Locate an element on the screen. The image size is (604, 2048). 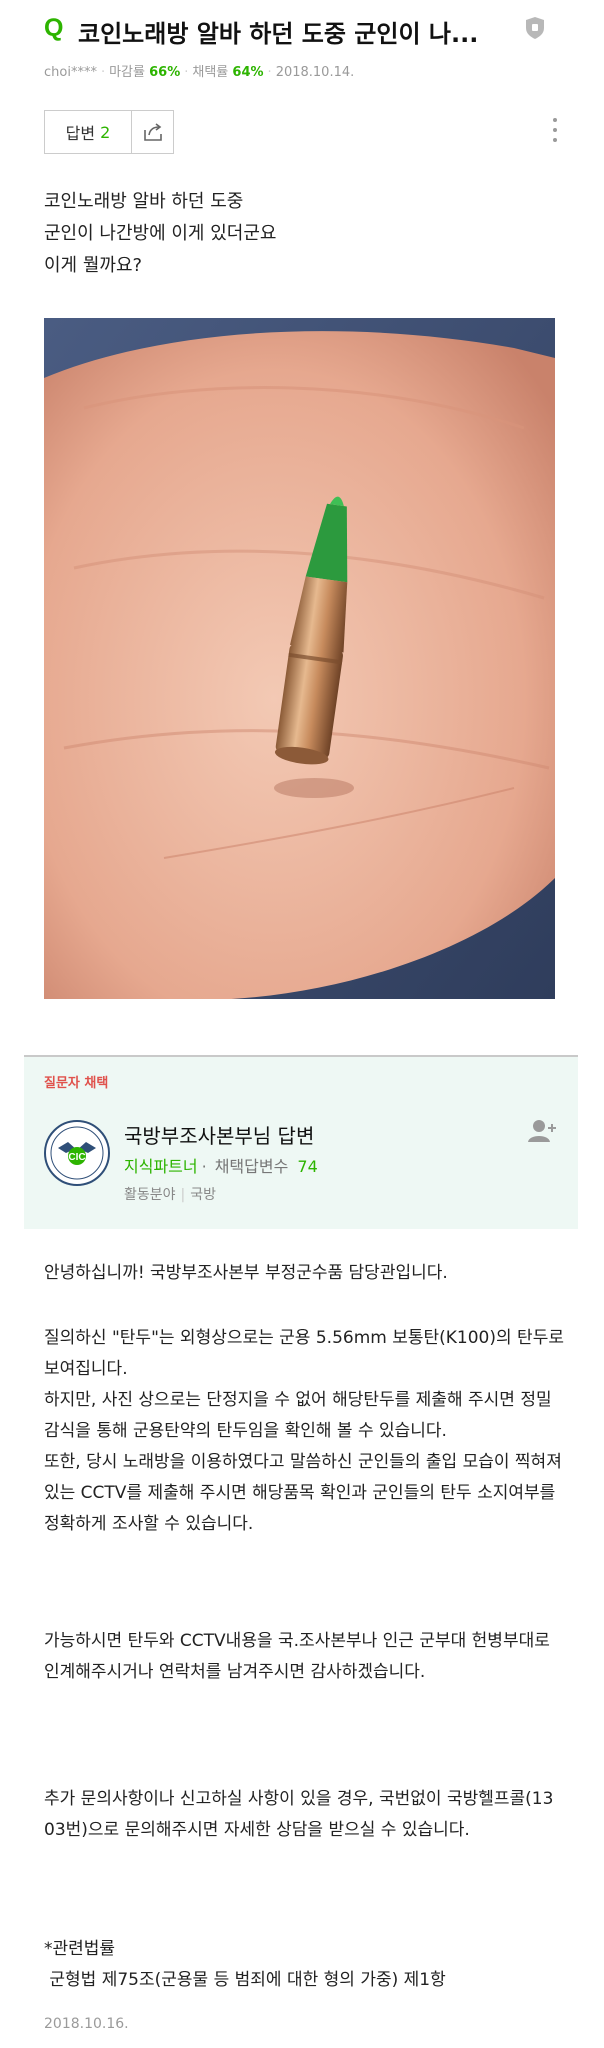
close-rate-value: 66% is located at coordinates (165, 72).